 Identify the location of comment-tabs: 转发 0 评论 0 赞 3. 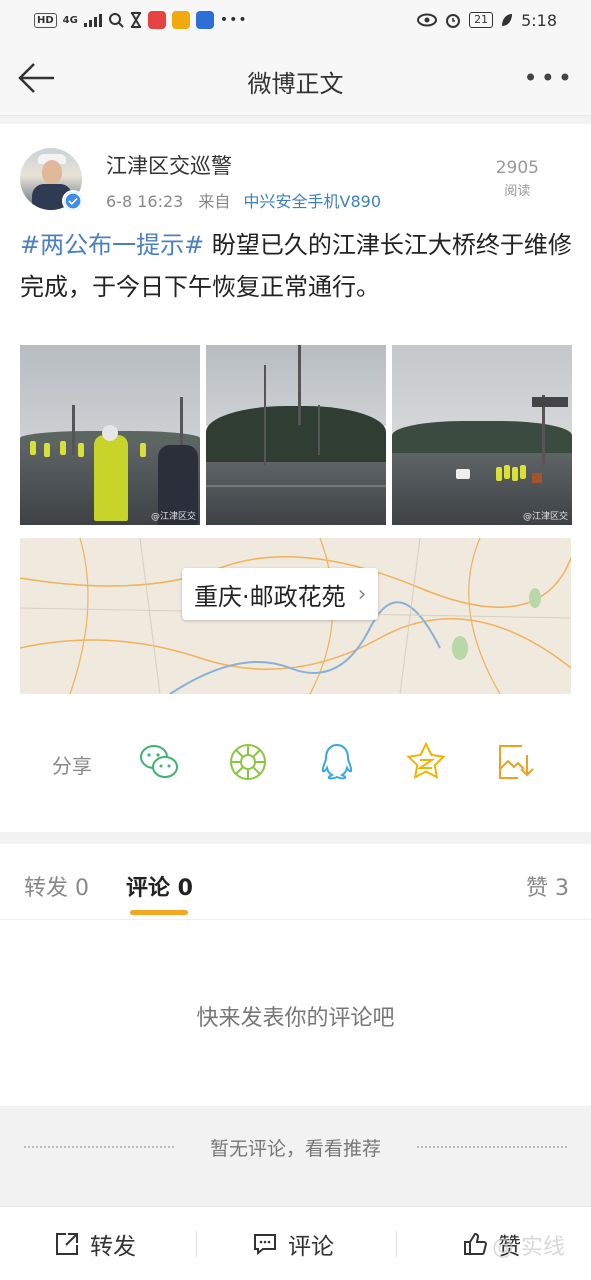
(295, 882).